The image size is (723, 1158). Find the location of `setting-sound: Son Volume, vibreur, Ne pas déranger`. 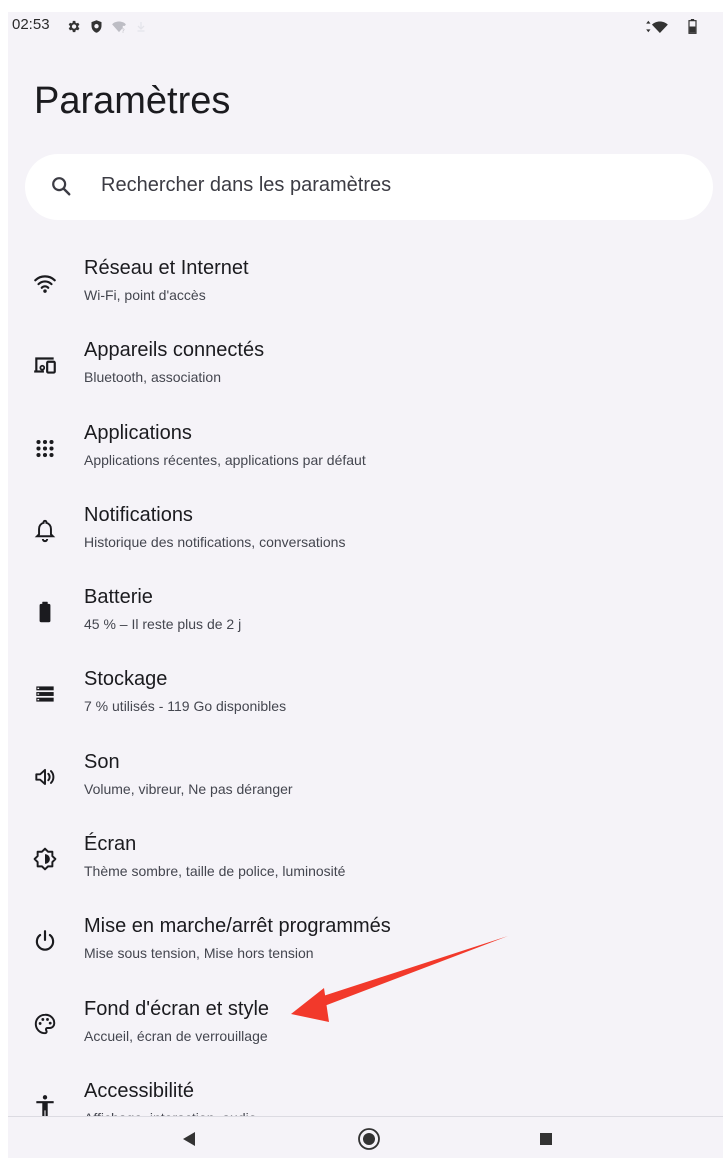

setting-sound: Son Volume, vibreur, Ne pas déranger is located at coordinates (365, 779).